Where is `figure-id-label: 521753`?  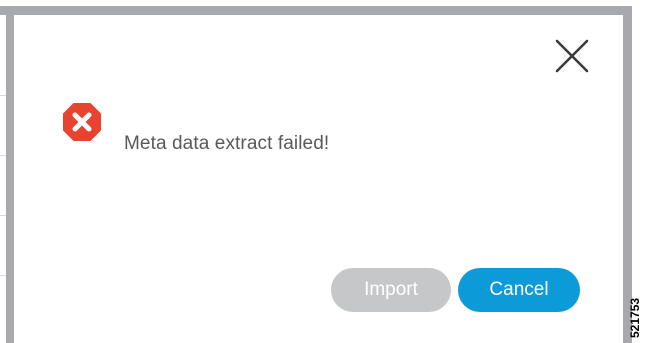
figure-id-label: 521753 is located at coordinates (635, 317).